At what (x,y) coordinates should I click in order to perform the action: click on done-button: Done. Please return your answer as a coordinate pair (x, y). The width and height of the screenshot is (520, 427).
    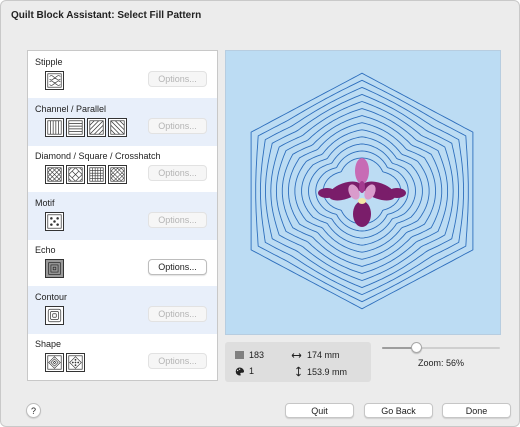
    Looking at the image, I should click on (476, 410).